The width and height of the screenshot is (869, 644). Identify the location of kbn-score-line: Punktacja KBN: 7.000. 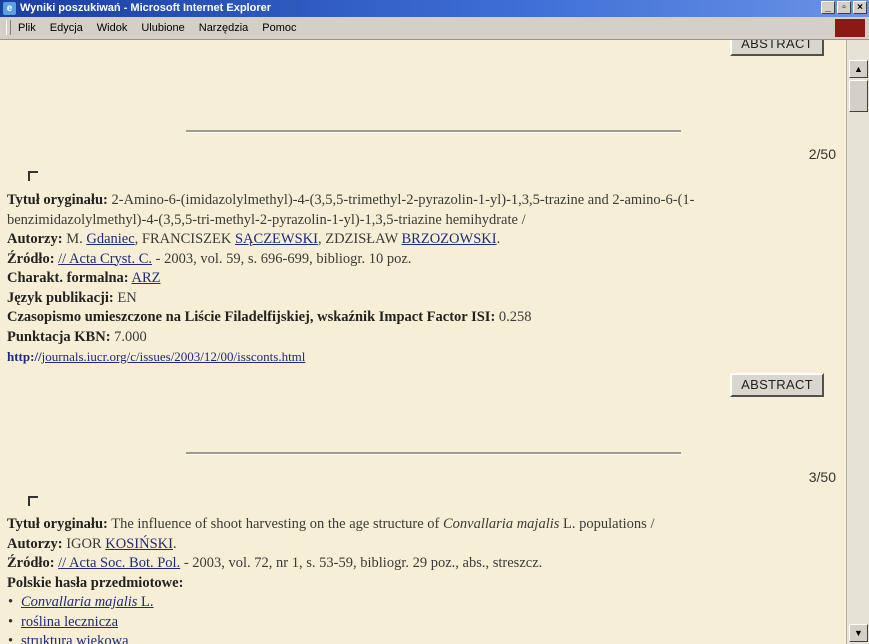
(420, 338).